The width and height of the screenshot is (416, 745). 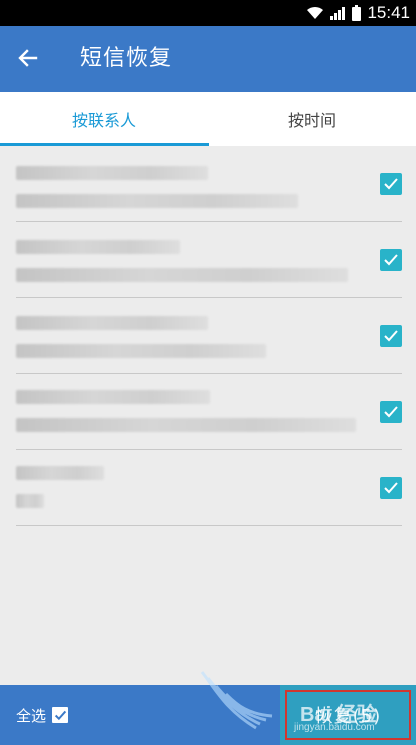 What do you see at coordinates (312, 119) in the screenshot?
I see `tab-by-time: 按时间` at bounding box center [312, 119].